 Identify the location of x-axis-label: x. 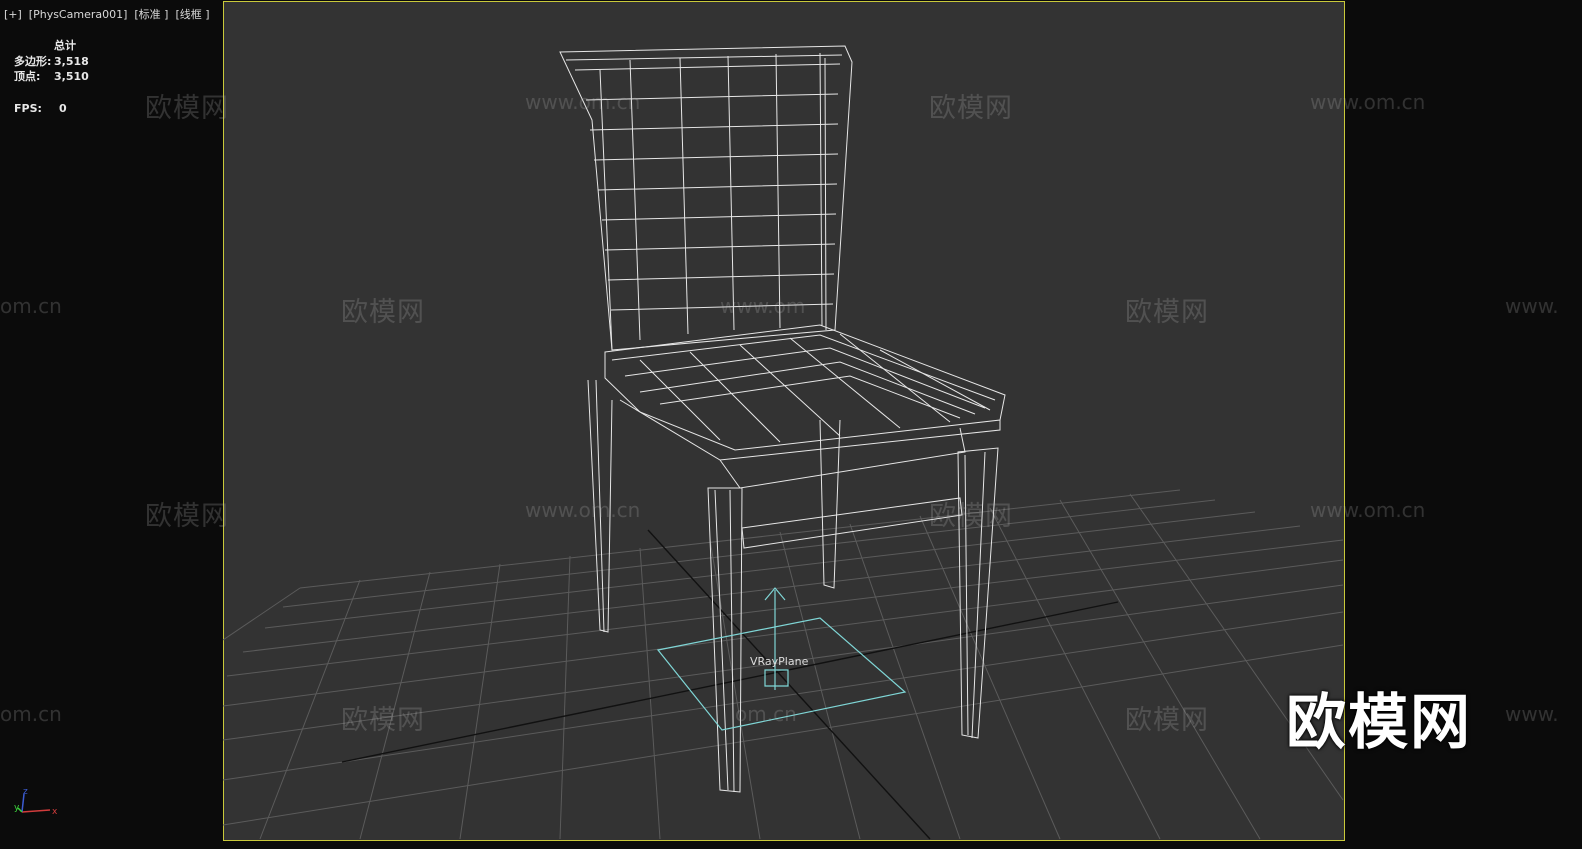
(55, 812).